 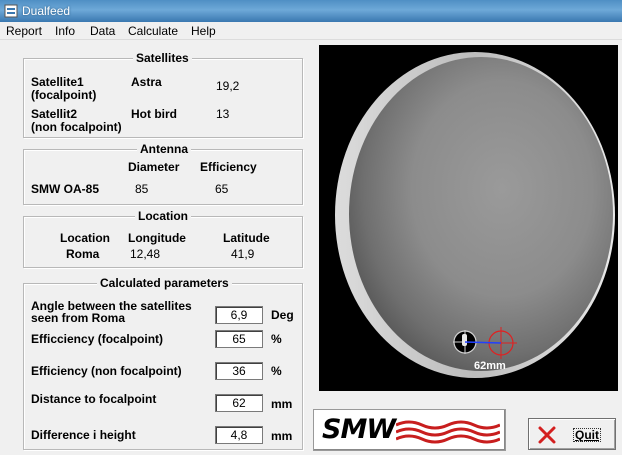 What do you see at coordinates (157, 238) in the screenshot?
I see `longitude-header: Longitude` at bounding box center [157, 238].